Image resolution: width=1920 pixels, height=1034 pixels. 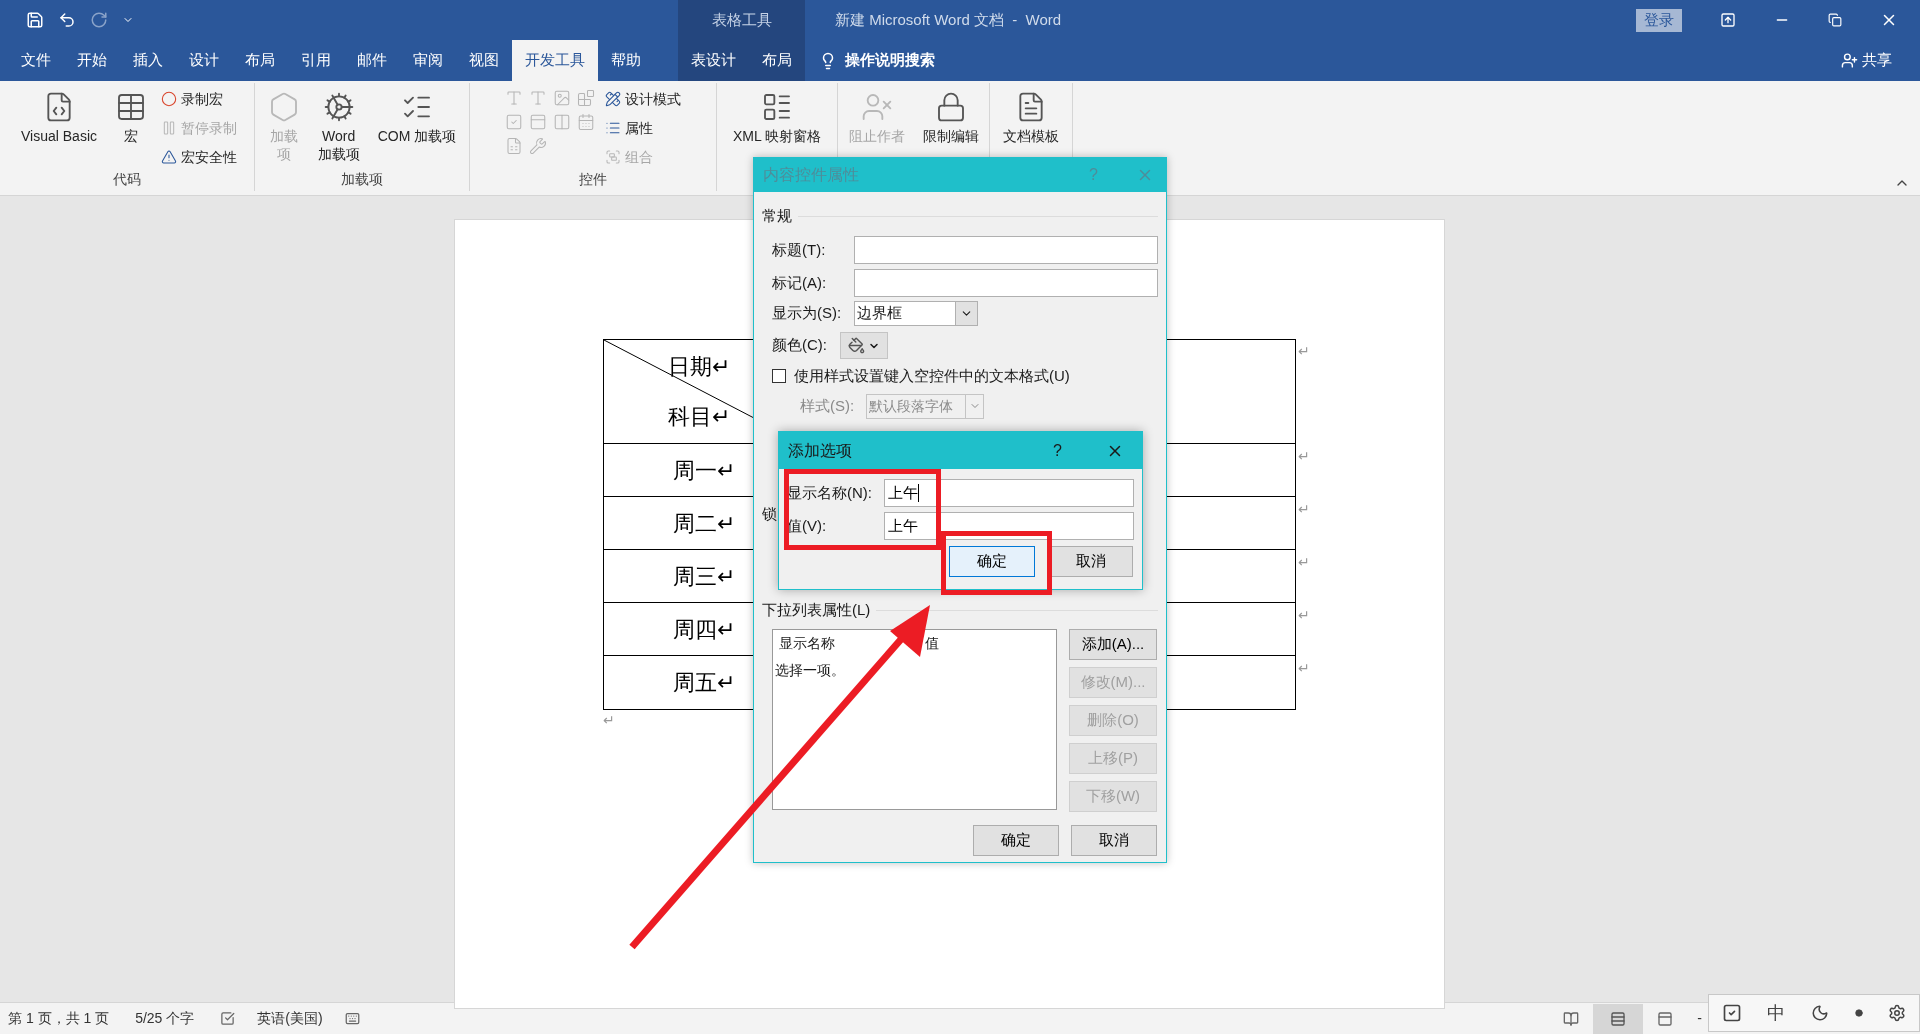 What do you see at coordinates (260, 60) in the screenshot?
I see `ribbon-tab: 布局` at bounding box center [260, 60].